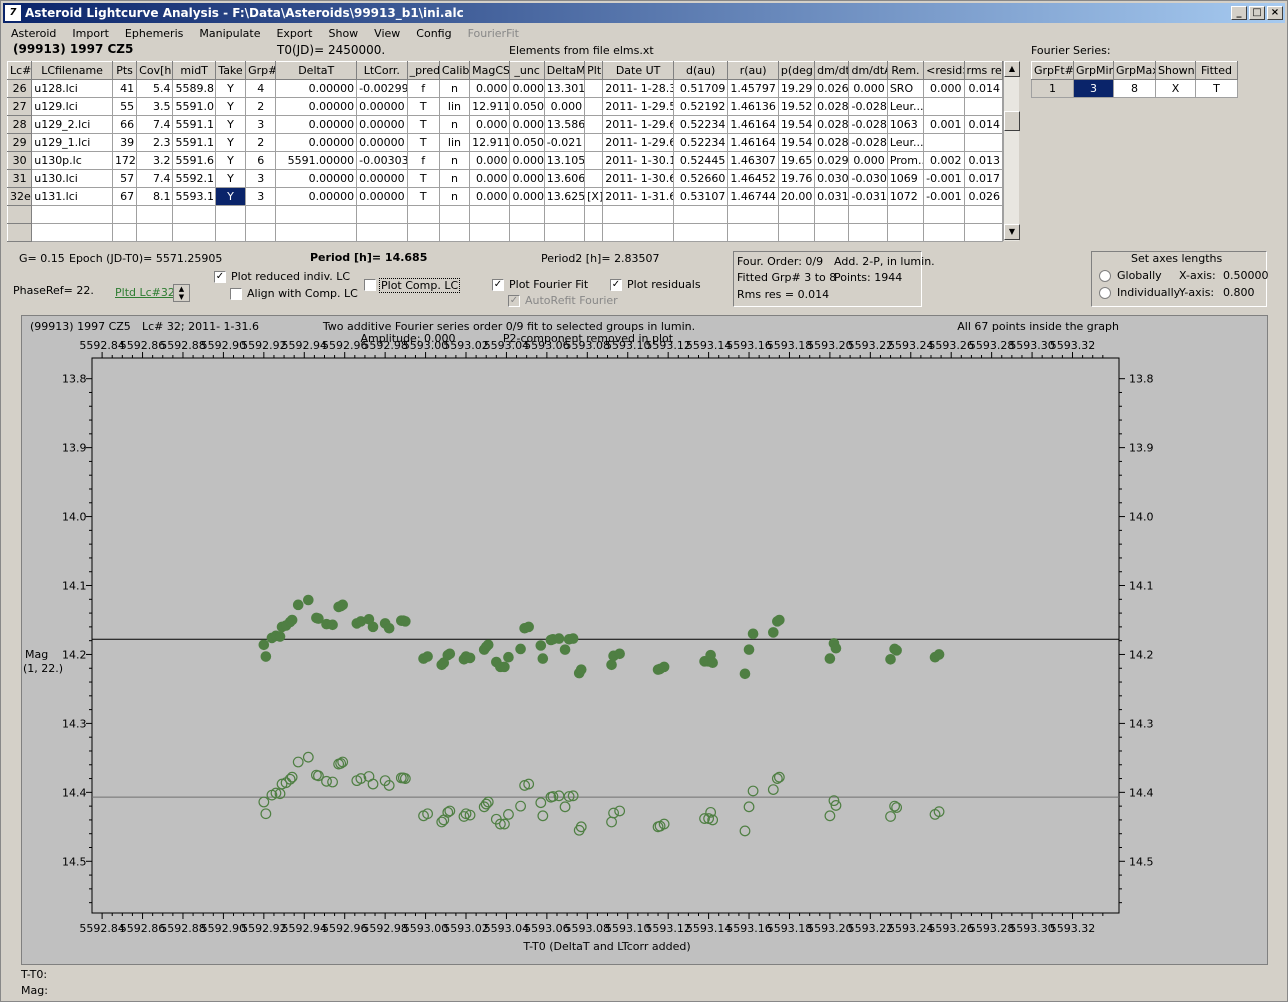  Describe the element at coordinates (155, 160) in the screenshot. I see `table-cell: 3.2` at that location.